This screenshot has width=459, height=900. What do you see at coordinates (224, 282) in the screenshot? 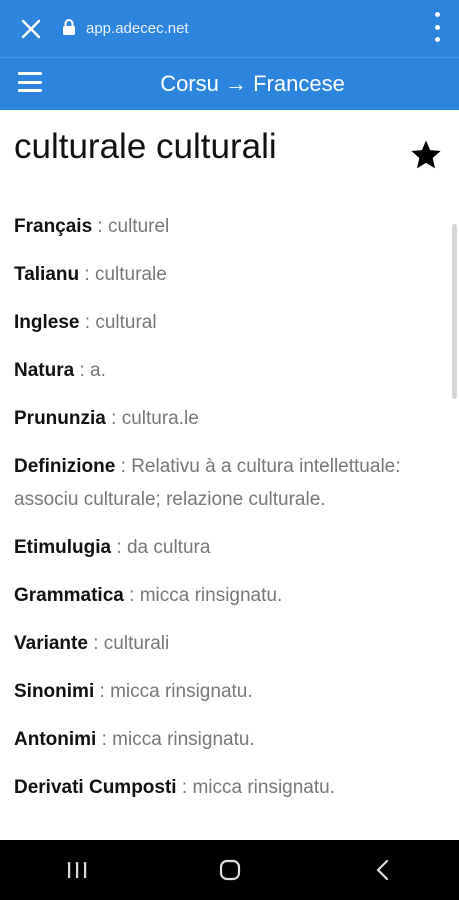
I see `entry-field: Talianu : culturale` at bounding box center [224, 282].